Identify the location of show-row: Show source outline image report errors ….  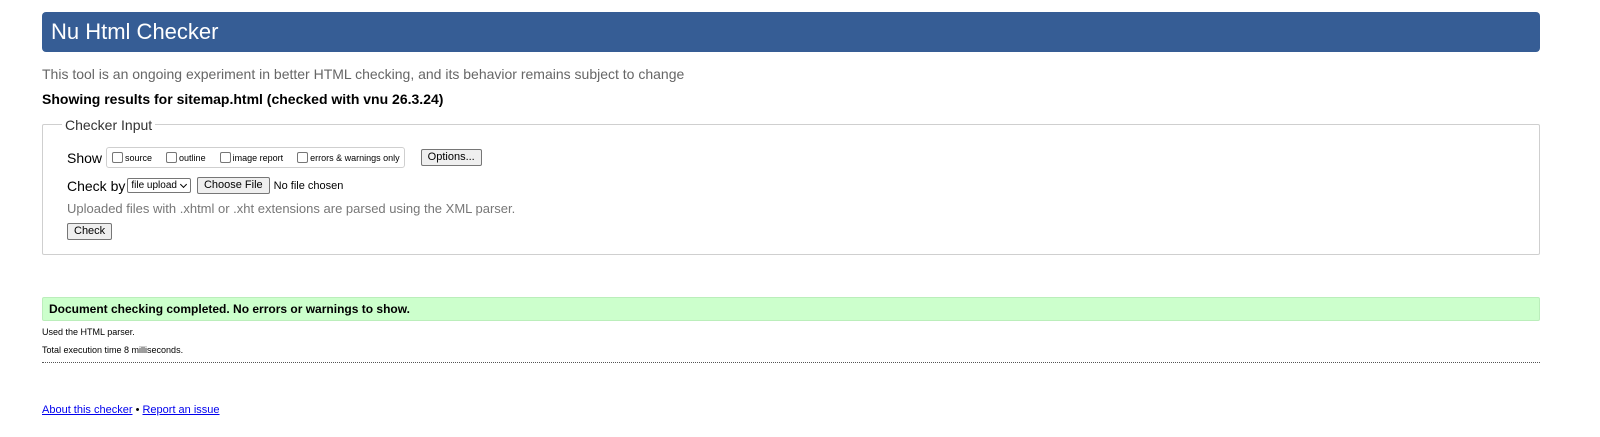
(274, 157).